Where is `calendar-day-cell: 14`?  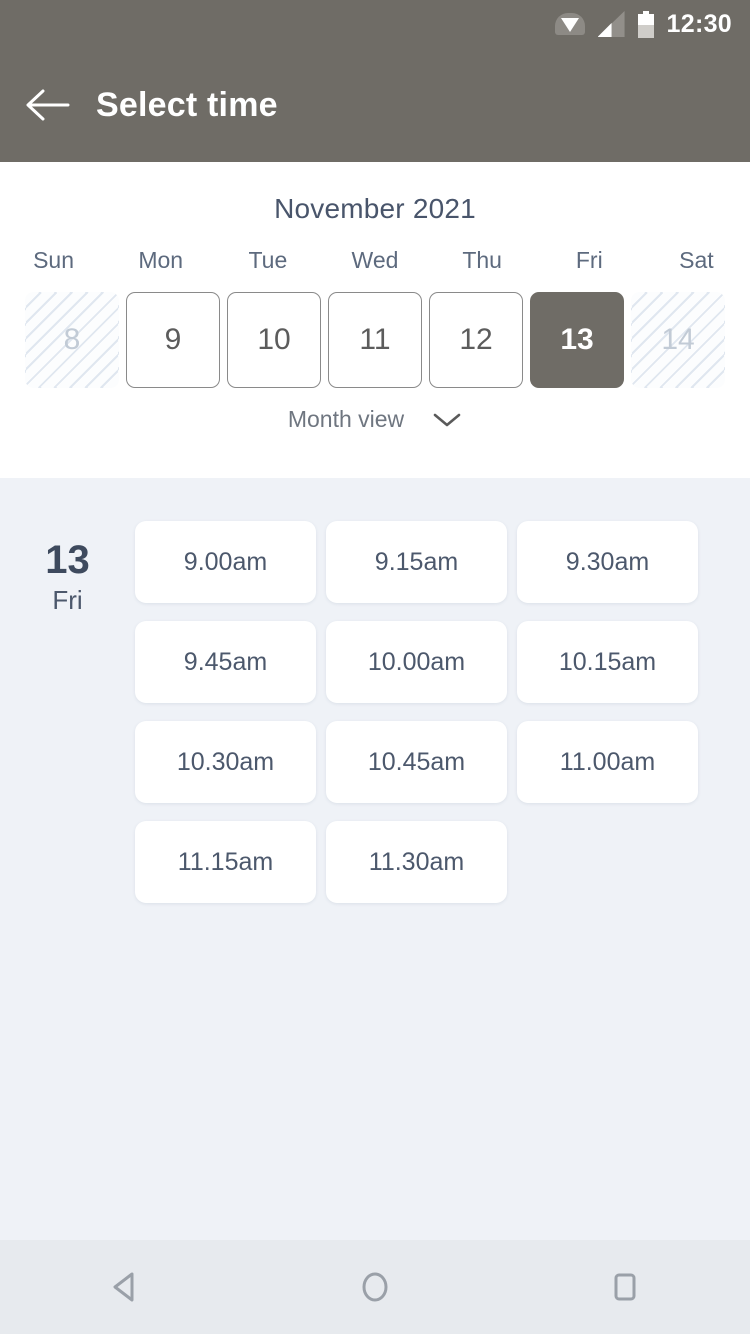
calendar-day-cell: 14 is located at coordinates (678, 340).